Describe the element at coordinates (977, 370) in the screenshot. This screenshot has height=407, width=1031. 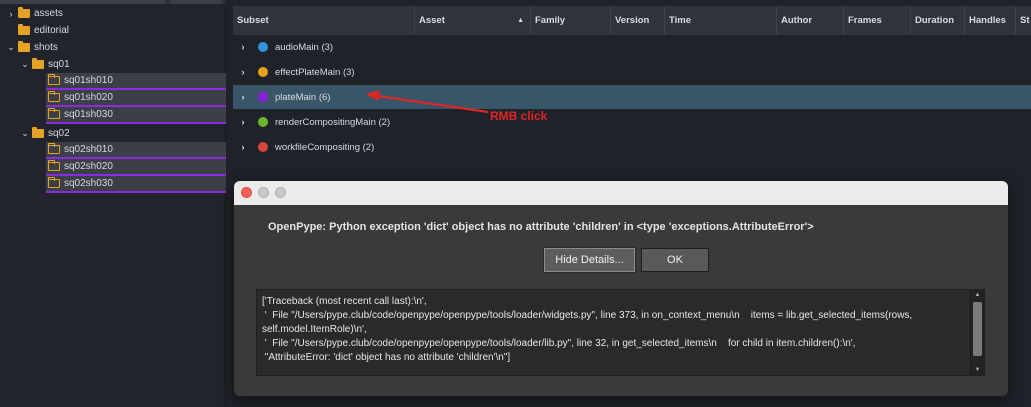
I see `scroll-down-icon: ▼` at that location.